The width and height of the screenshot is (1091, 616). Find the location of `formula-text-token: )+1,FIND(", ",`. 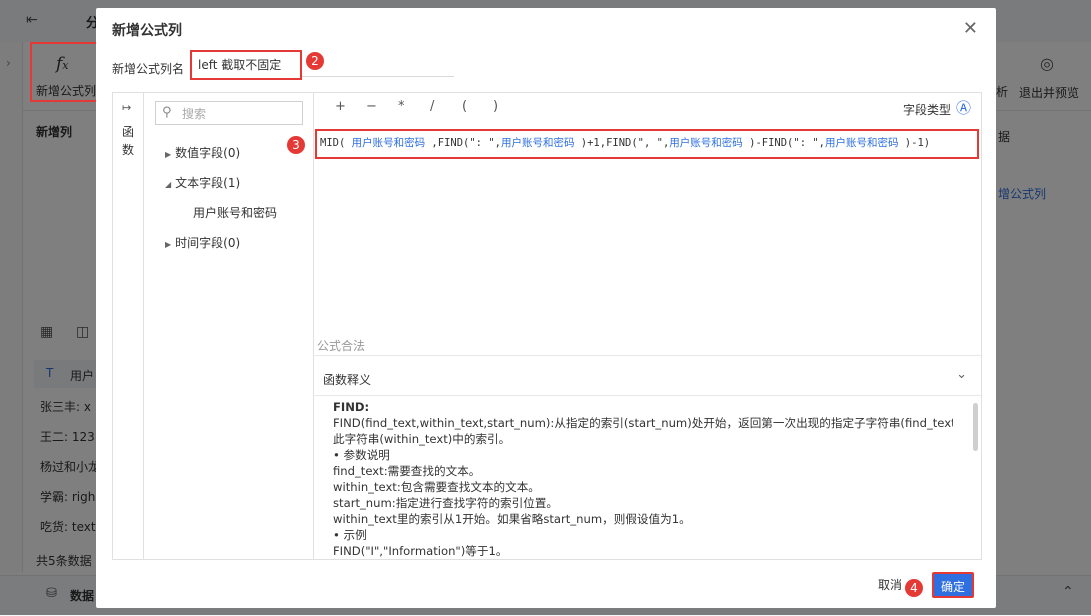

formula-text-token: )+1,FIND(", ", is located at coordinates (622, 143).